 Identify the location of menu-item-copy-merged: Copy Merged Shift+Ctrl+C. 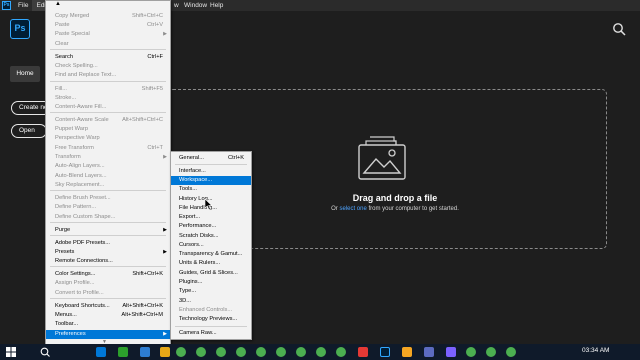
(108, 16).